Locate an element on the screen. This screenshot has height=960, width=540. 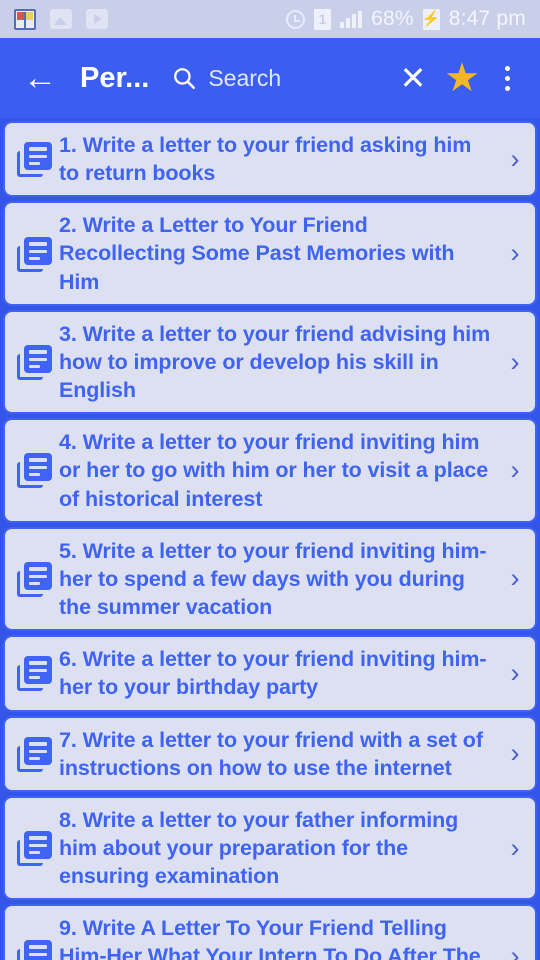
dictionary-app-icon is located at coordinates (25, 19).